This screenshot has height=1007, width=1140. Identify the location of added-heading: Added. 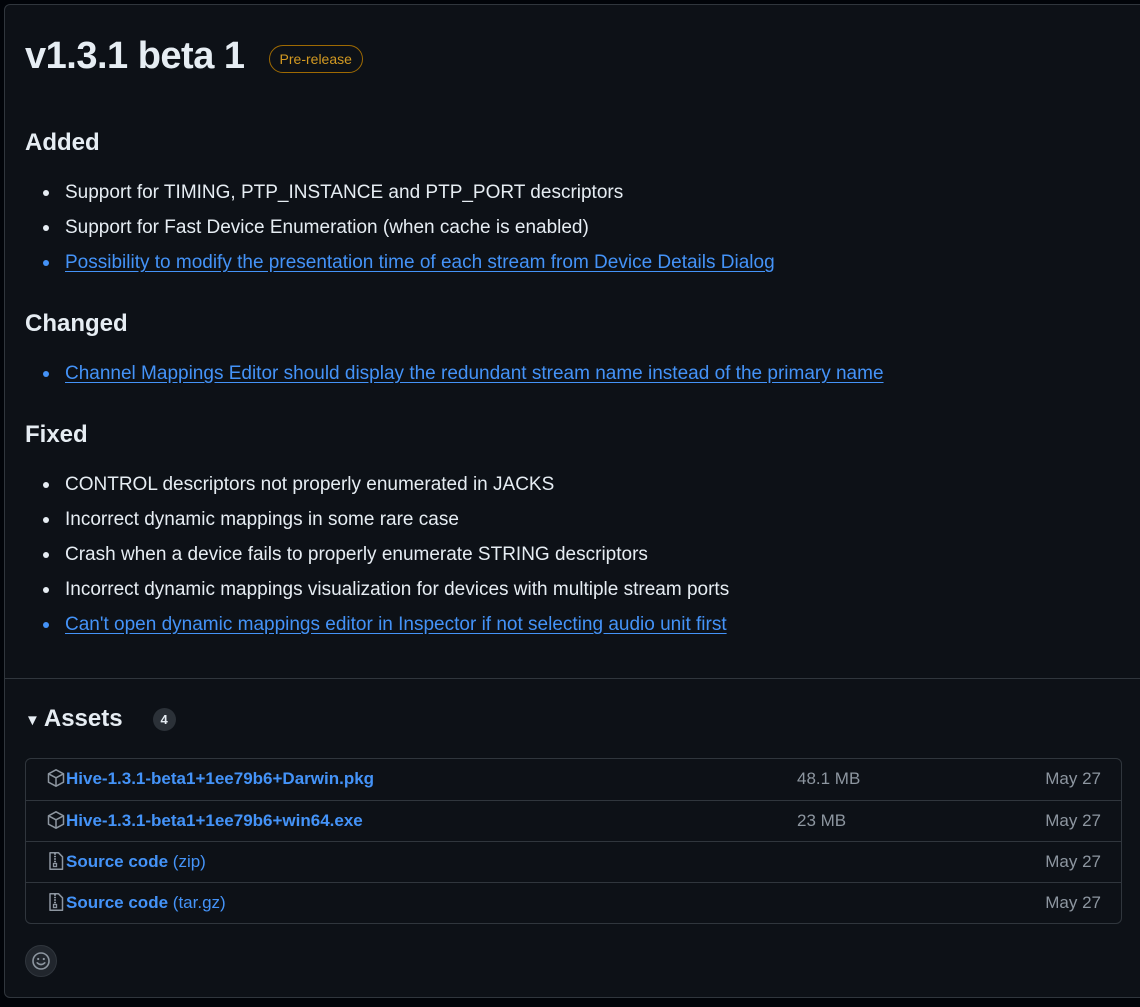
(62, 142).